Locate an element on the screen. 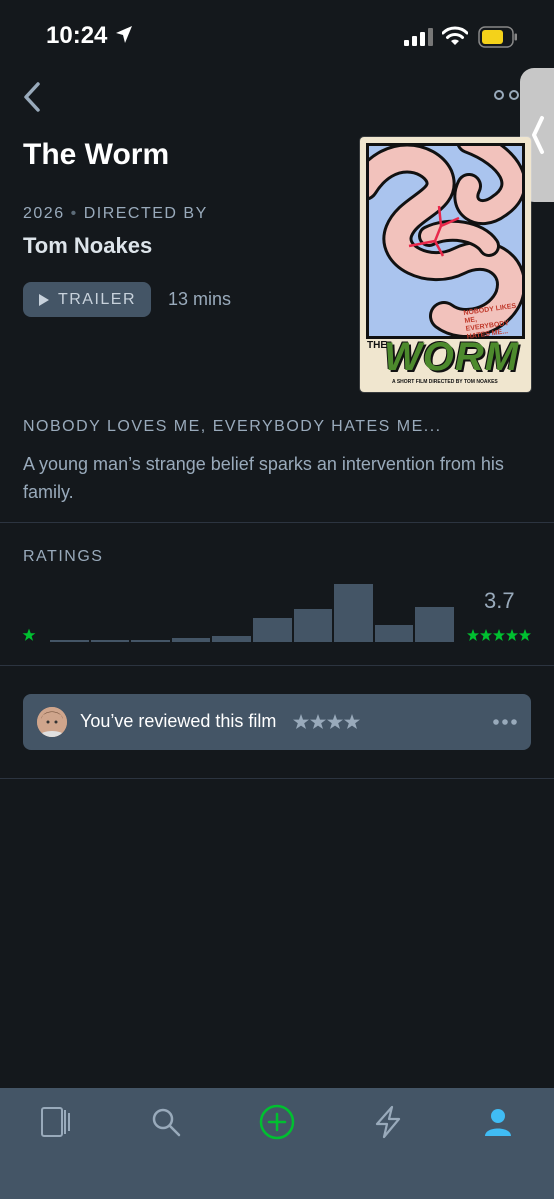  trailer-button: TRAILER is located at coordinates (87, 299).